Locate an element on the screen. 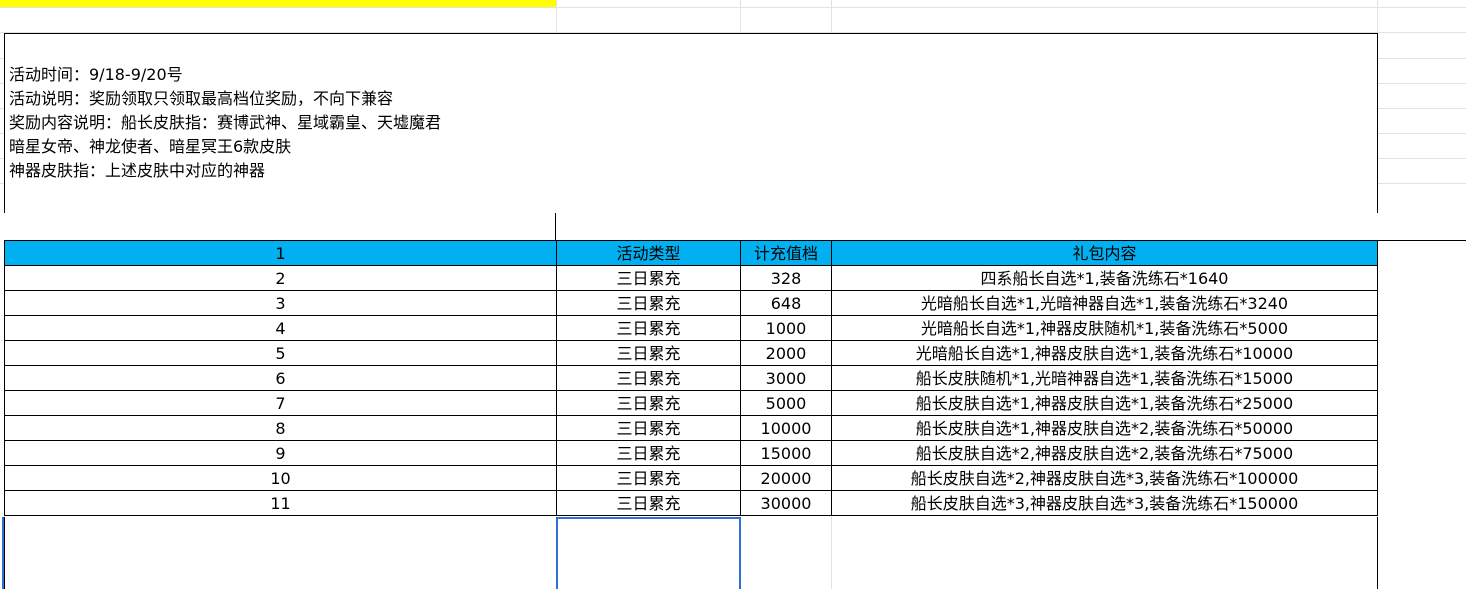  table-header-row: 1 活动类型 计充值档 礼包内容 is located at coordinates (691, 253).